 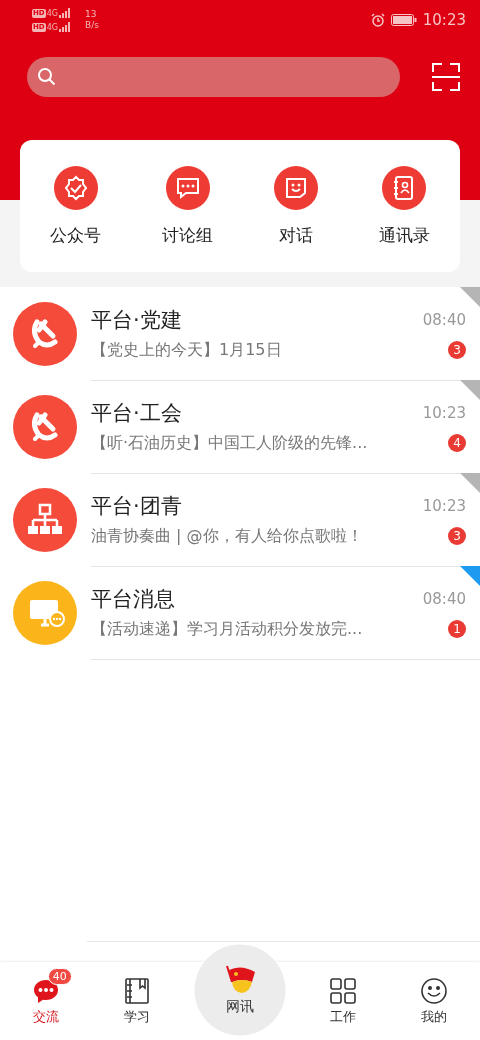 I want to click on quick-action: 讨论组, so click(x=188, y=206).